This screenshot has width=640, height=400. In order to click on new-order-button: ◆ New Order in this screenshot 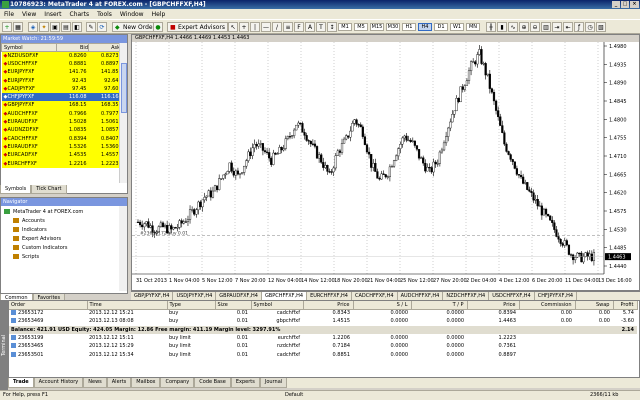, I will do `click(135, 27)`.